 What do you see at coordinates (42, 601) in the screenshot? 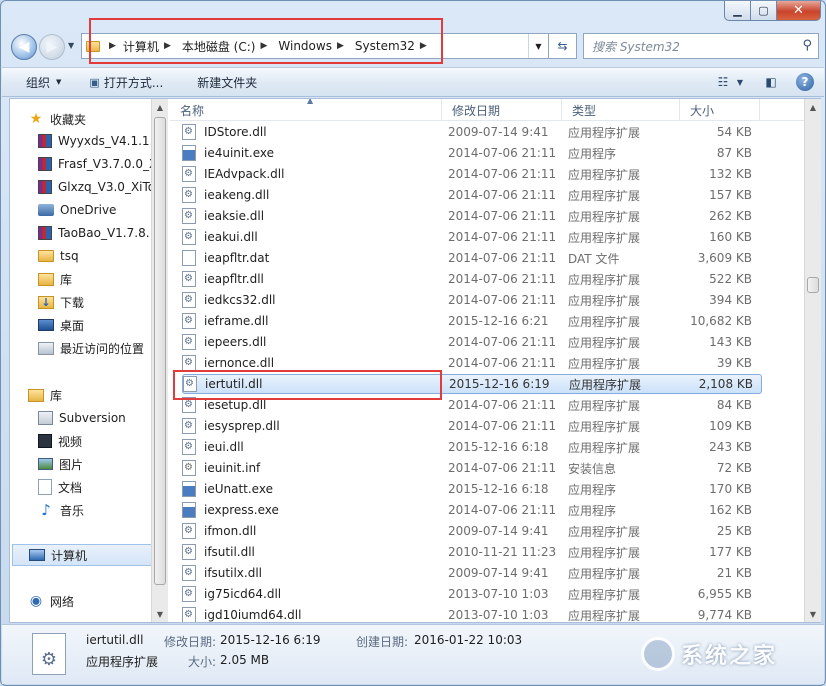
I see `sidebar-item: ◉ 网络` at bounding box center [42, 601].